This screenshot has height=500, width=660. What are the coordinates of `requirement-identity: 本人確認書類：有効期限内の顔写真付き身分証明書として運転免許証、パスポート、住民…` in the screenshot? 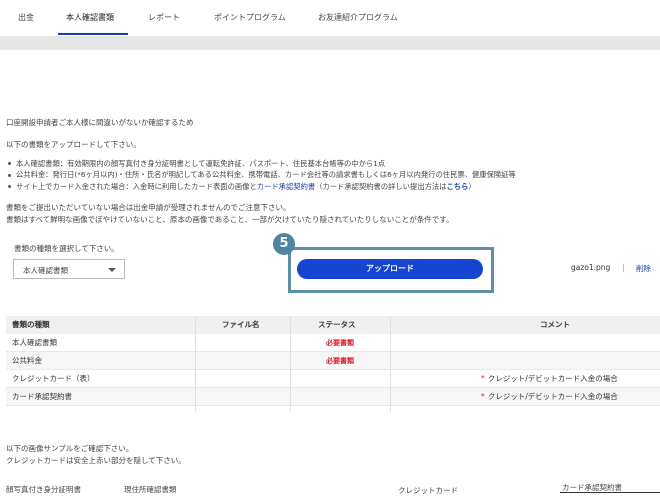 It's located at (201, 163).